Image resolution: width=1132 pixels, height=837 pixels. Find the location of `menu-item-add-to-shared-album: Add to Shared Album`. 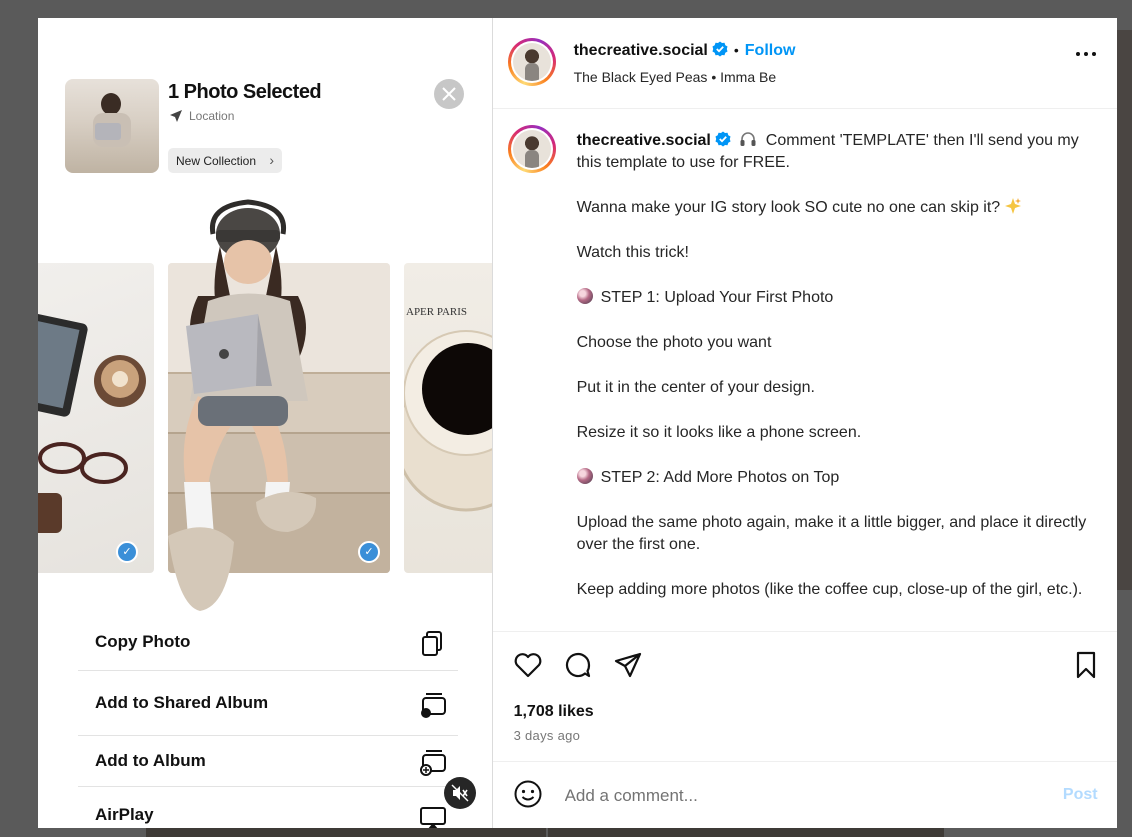

menu-item-add-to-shared-album: Add to Shared Album is located at coordinates (268, 703).